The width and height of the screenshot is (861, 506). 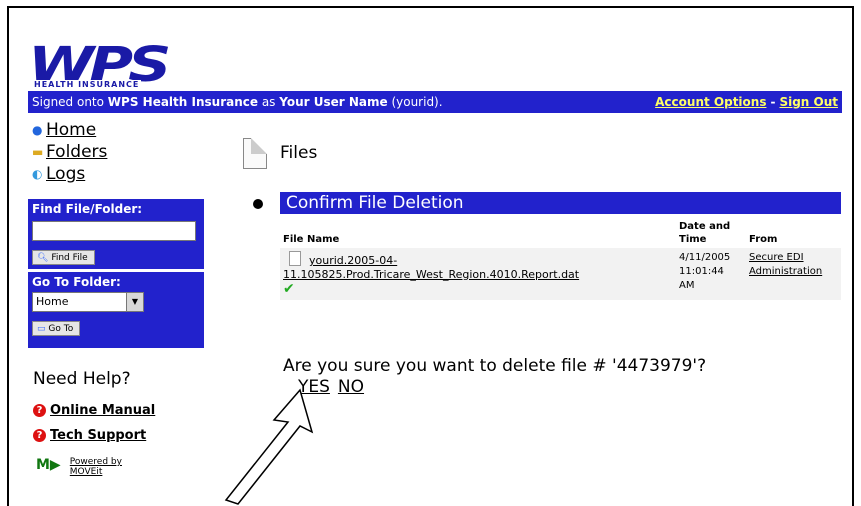 What do you see at coordinates (289, 289) in the screenshot?
I see `checkmark-icon: ✔` at bounding box center [289, 289].